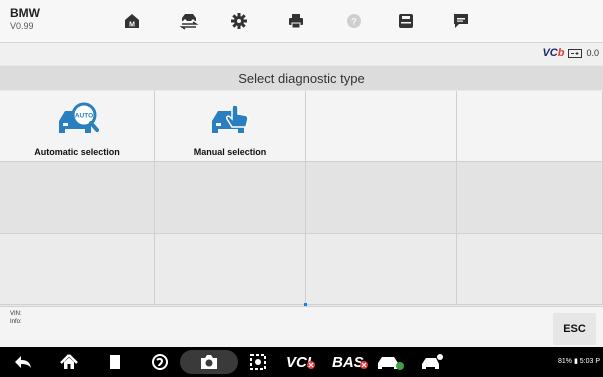 Image resolution: width=603 pixels, height=377 pixels. I want to click on message-icon, so click(461, 21).